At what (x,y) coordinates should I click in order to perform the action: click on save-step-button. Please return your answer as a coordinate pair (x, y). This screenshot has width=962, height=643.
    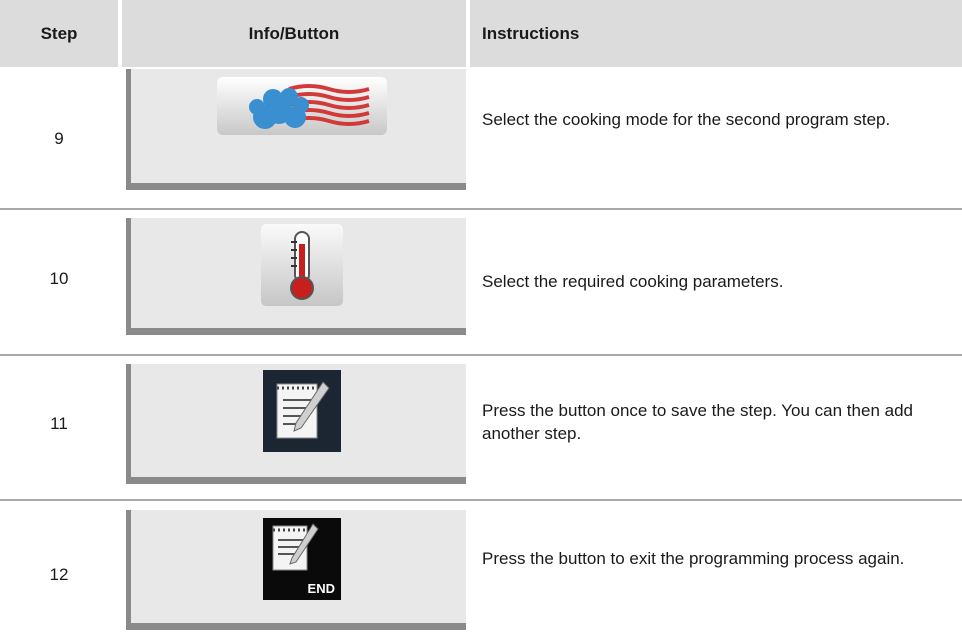
    Looking at the image, I should click on (302, 411).